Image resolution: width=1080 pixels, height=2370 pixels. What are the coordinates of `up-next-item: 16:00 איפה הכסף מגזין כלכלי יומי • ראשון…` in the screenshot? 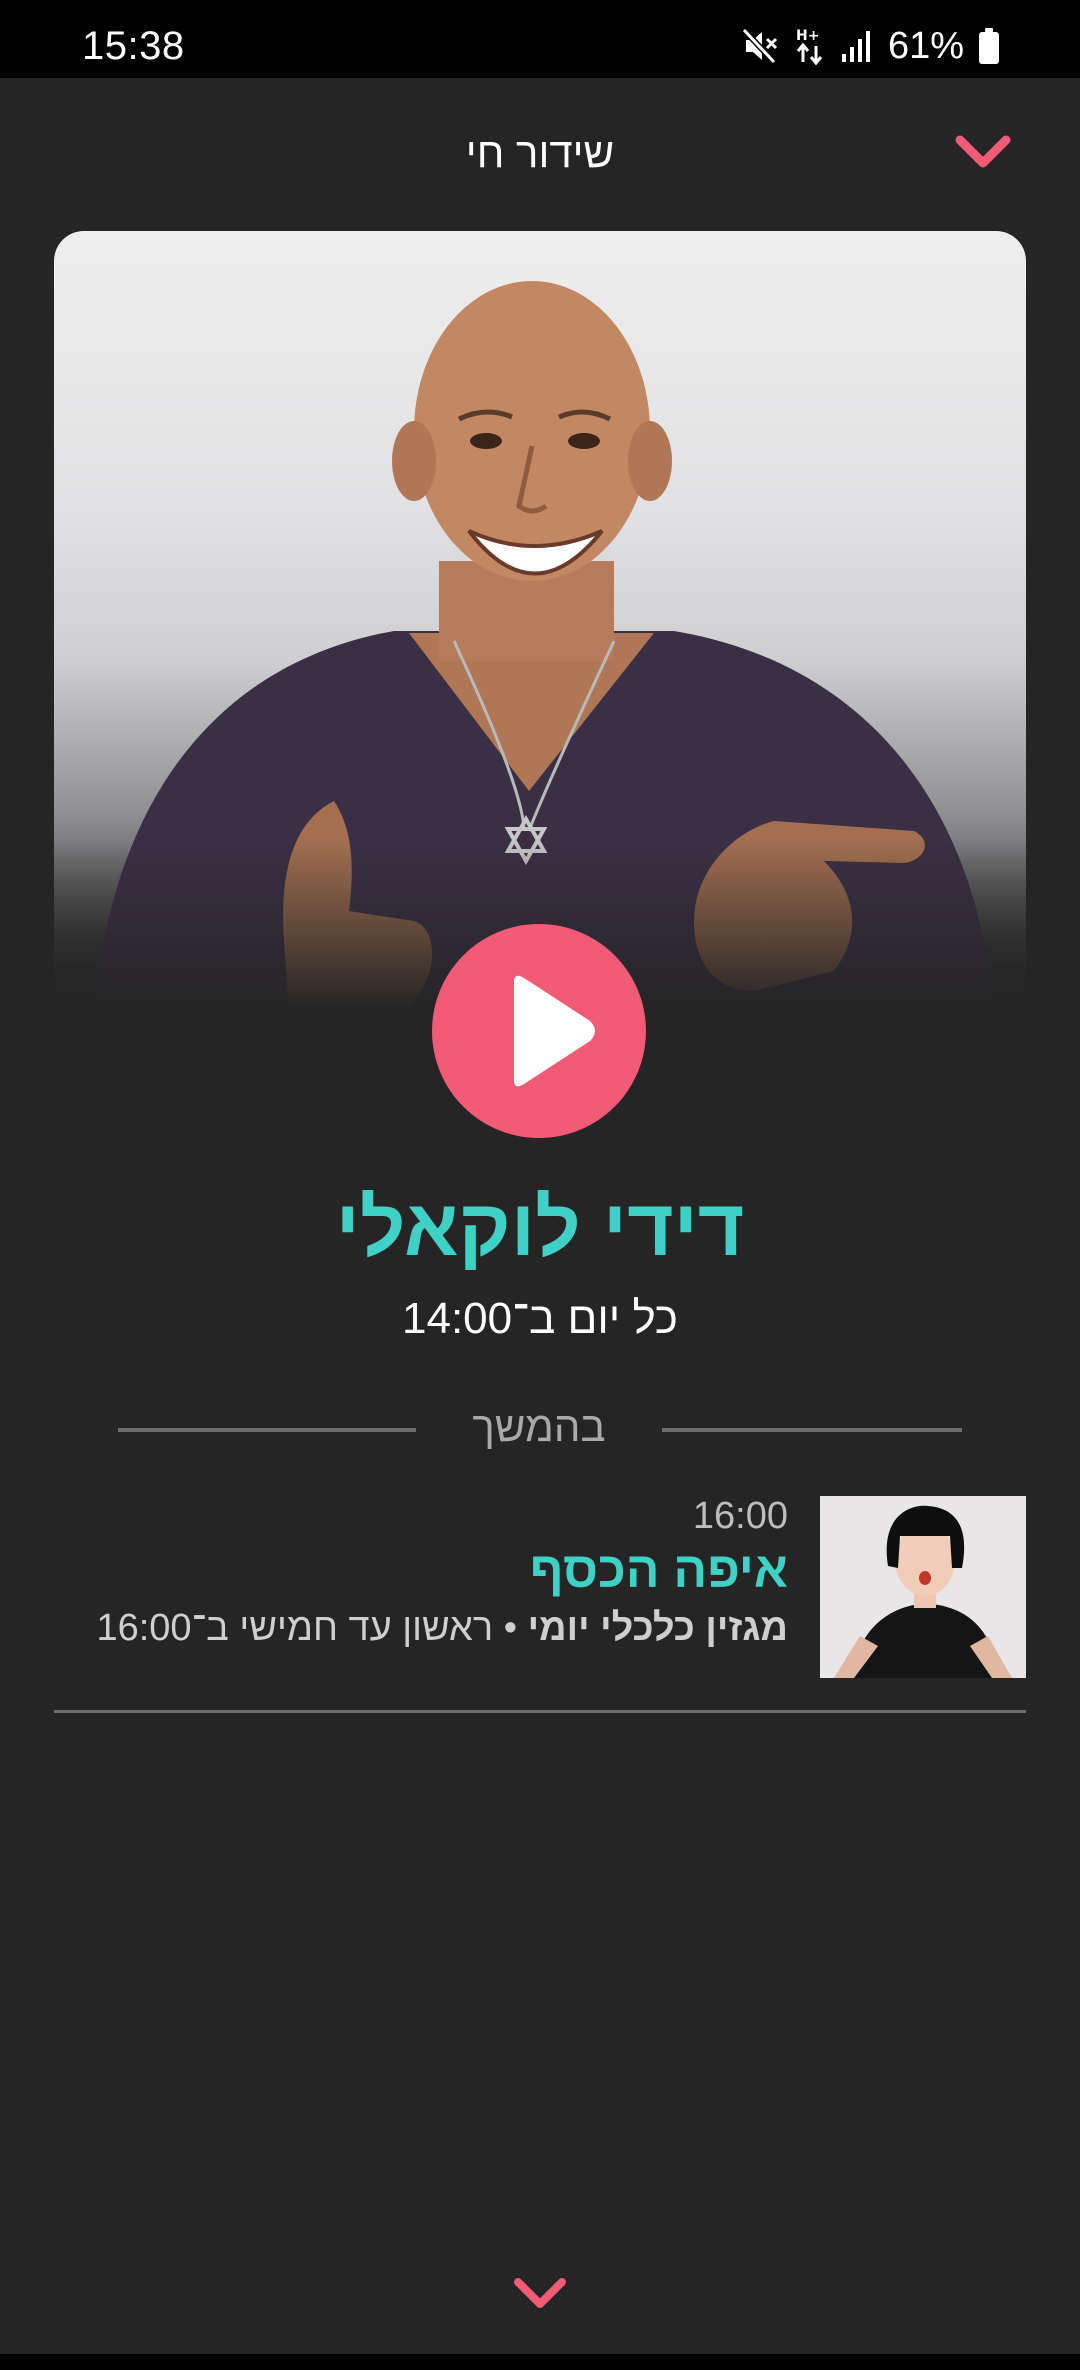 It's located at (540, 1587).